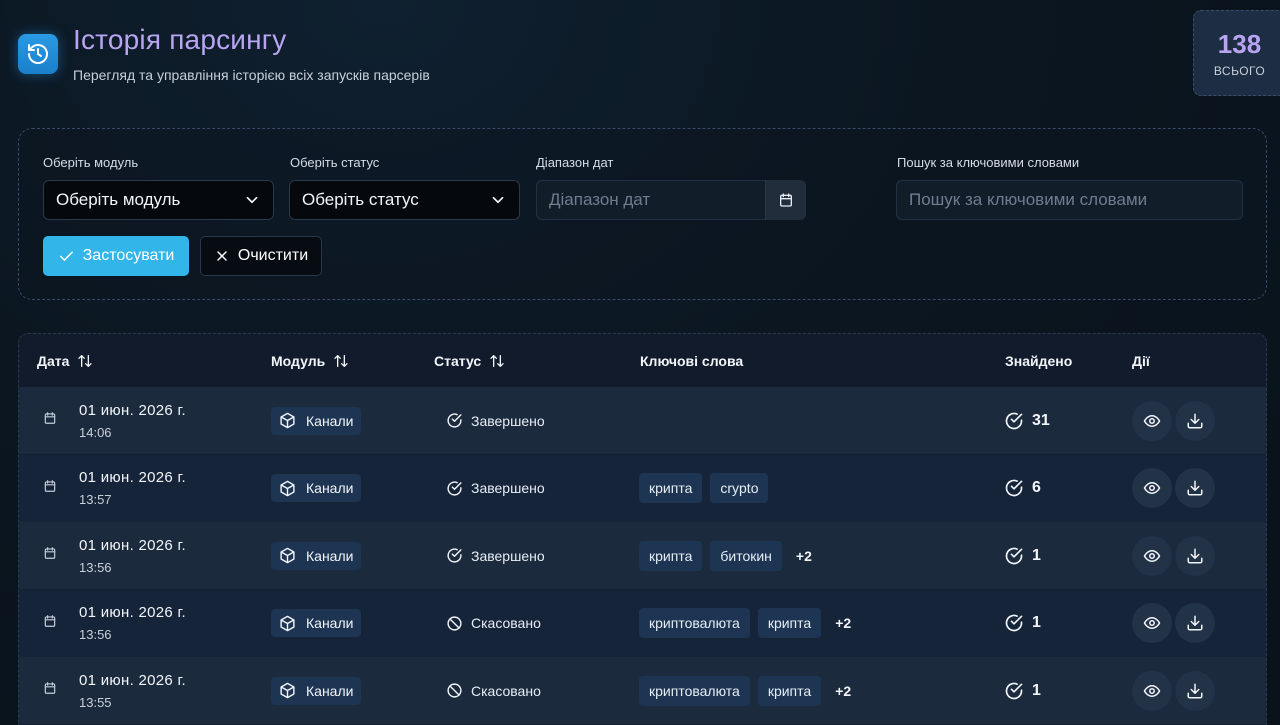  I want to click on search-input, so click(1069, 200).